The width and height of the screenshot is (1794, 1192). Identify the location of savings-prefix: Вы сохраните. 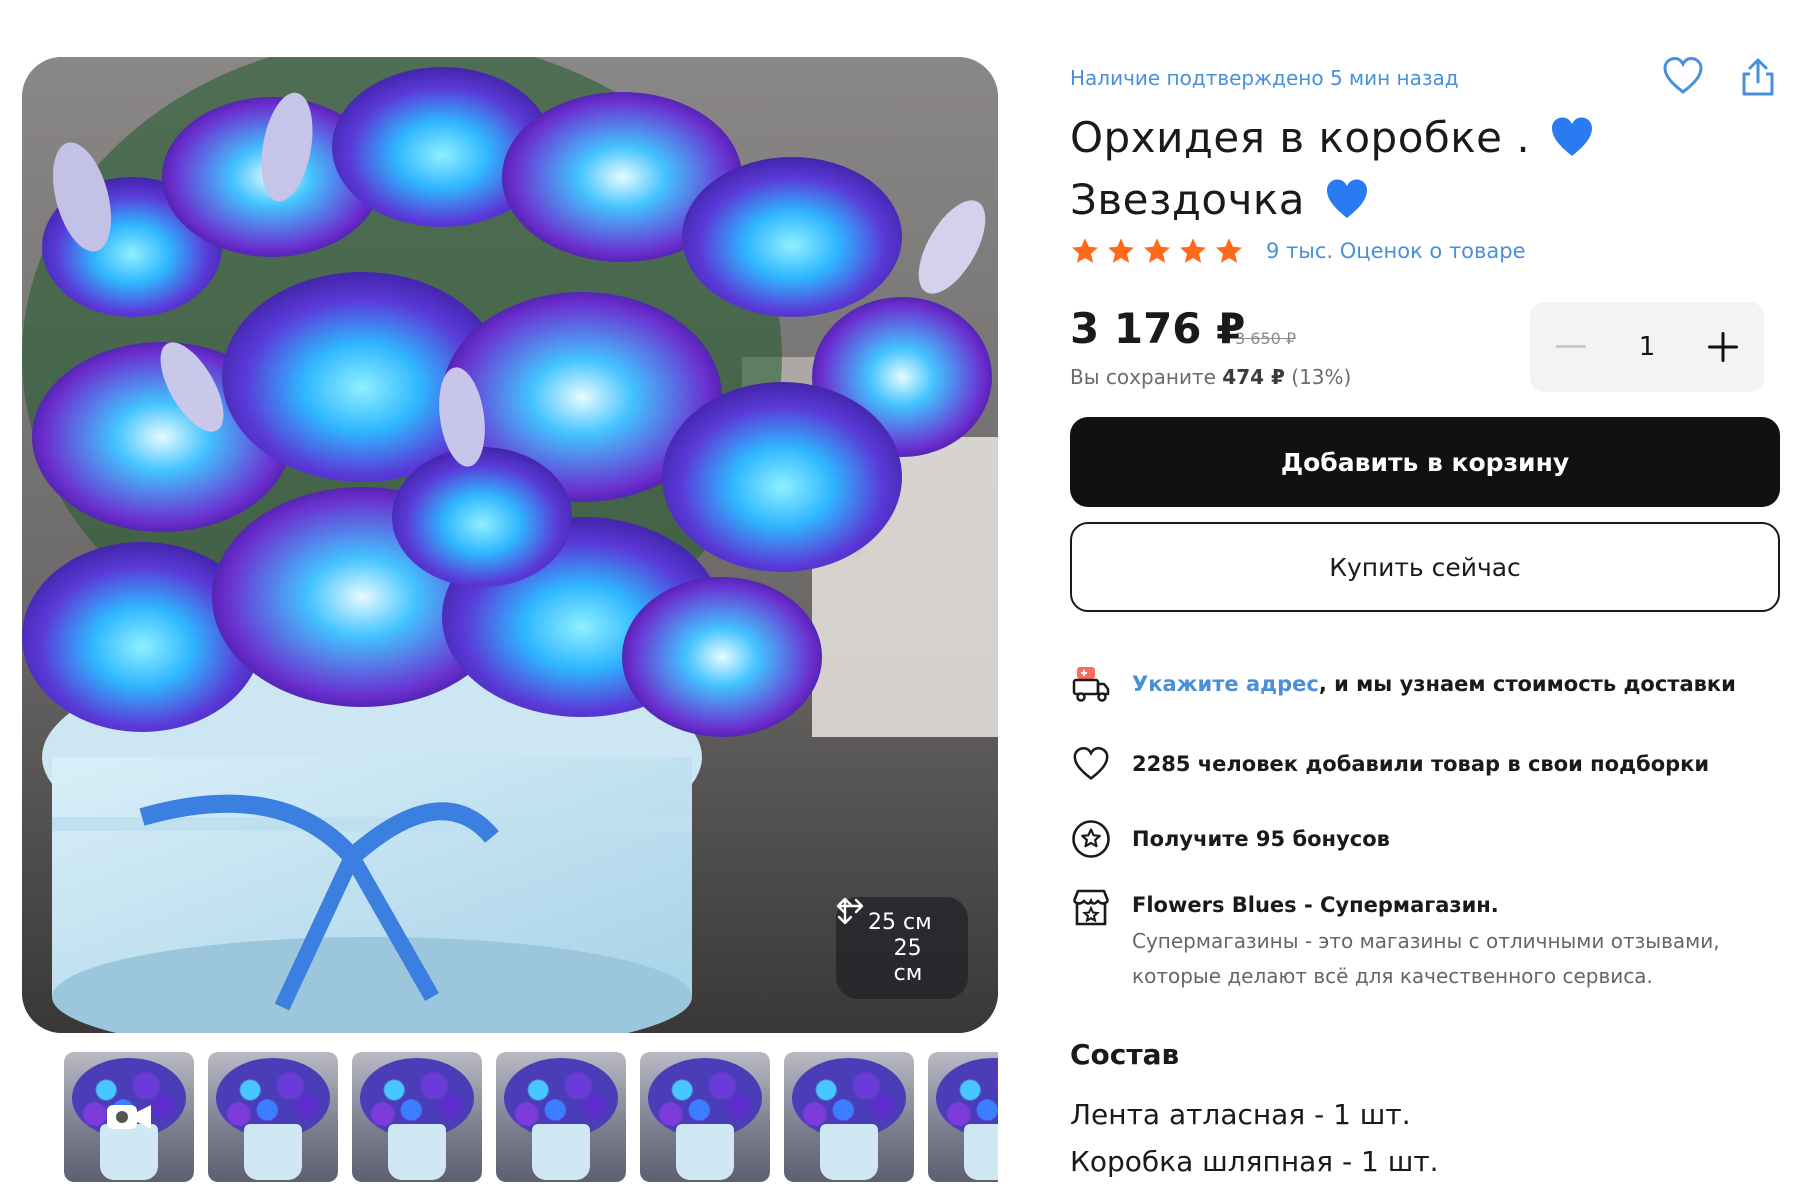
(1143, 377).